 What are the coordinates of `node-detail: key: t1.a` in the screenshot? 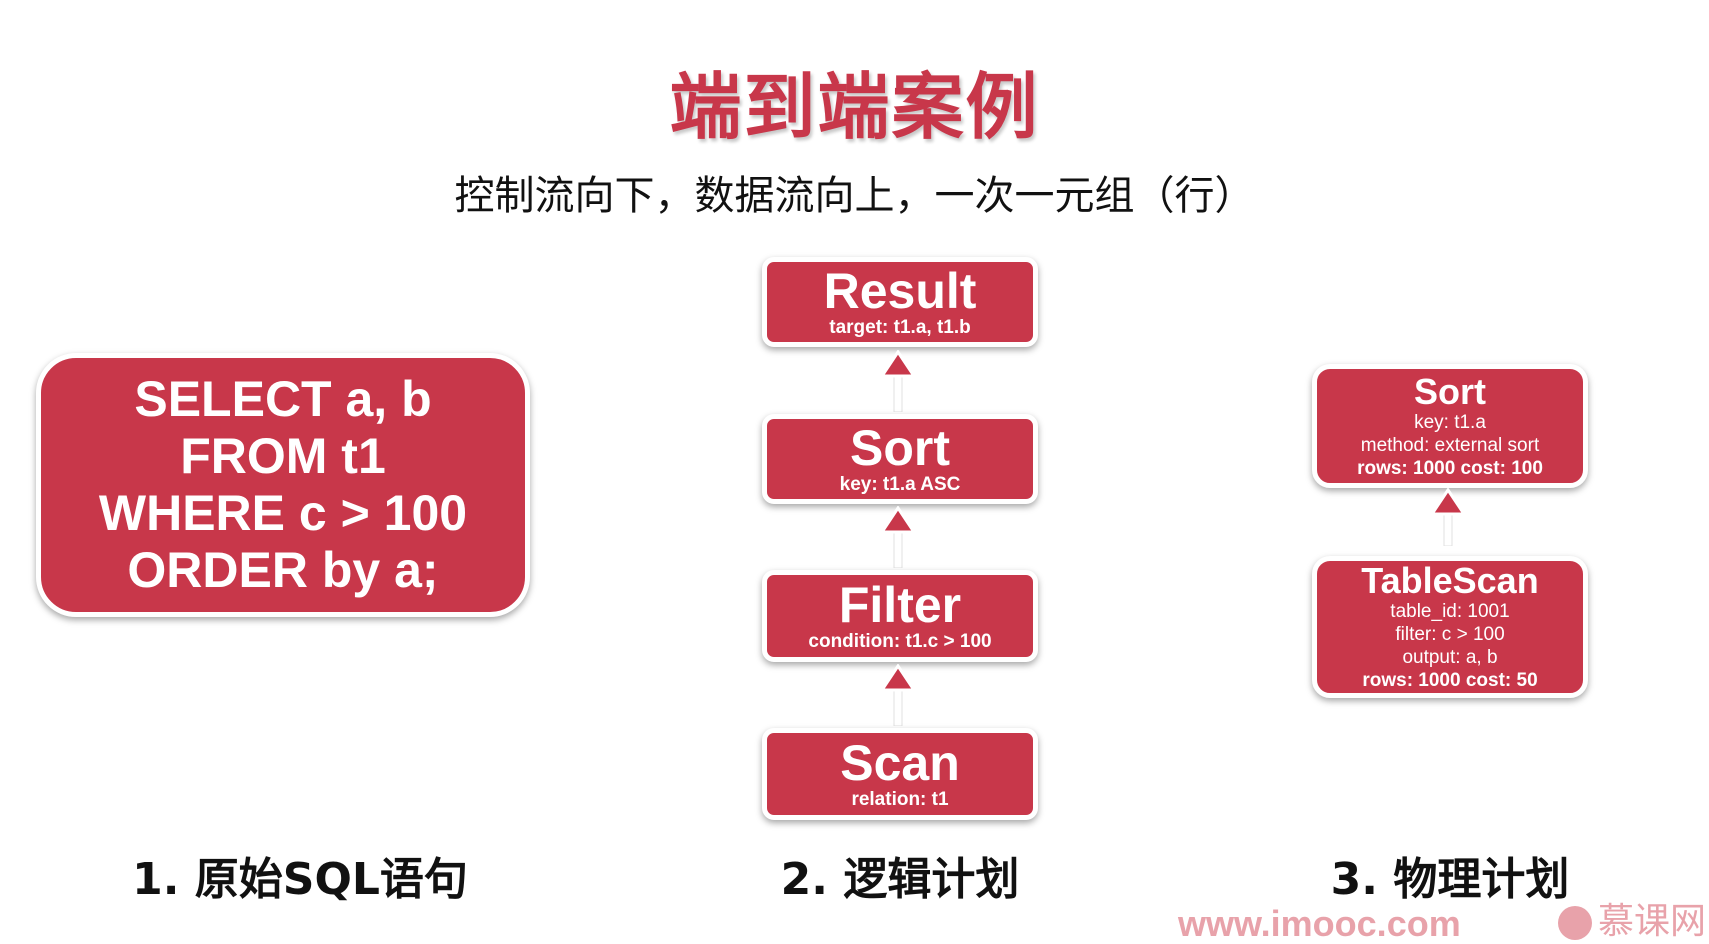 It's located at (1450, 422).